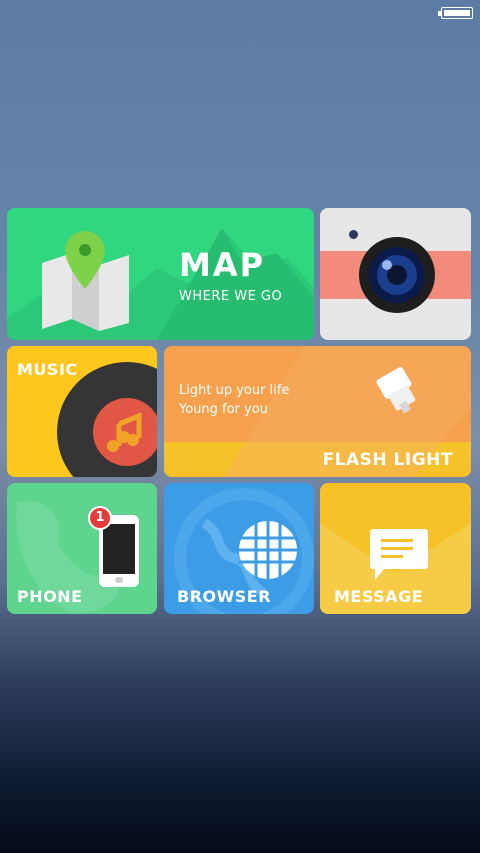 The image size is (480, 853). What do you see at coordinates (268, 550) in the screenshot?
I see `globe-icon` at bounding box center [268, 550].